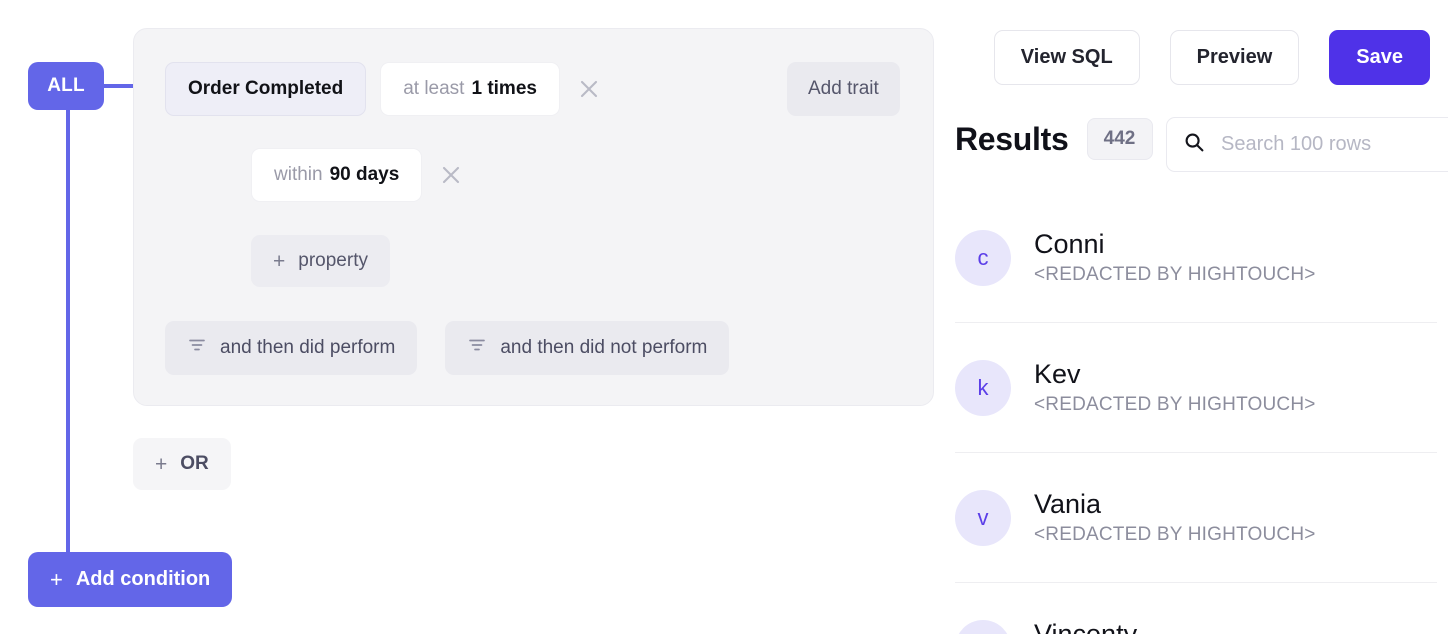 This screenshot has width=1448, height=634. Describe the element at coordinates (1175, 626) in the screenshot. I see `list-item-texts: Vincenty <REDACTED BY HIGHTOUCH>` at that location.